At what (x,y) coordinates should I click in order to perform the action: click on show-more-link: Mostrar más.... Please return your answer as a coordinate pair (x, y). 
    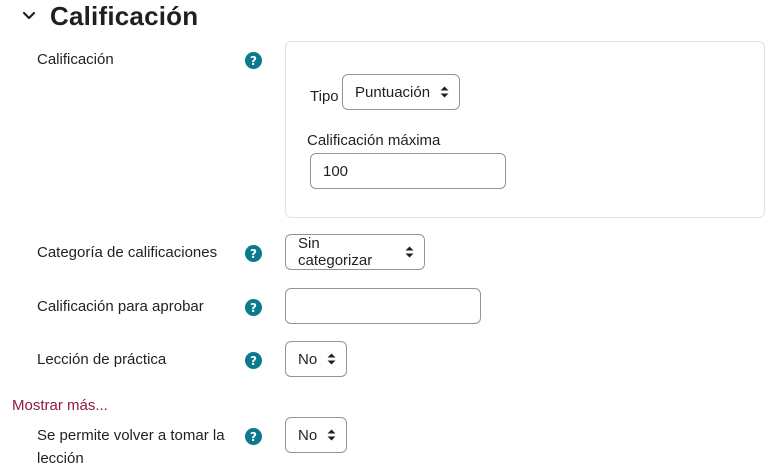
    Looking at the image, I should click on (60, 405).